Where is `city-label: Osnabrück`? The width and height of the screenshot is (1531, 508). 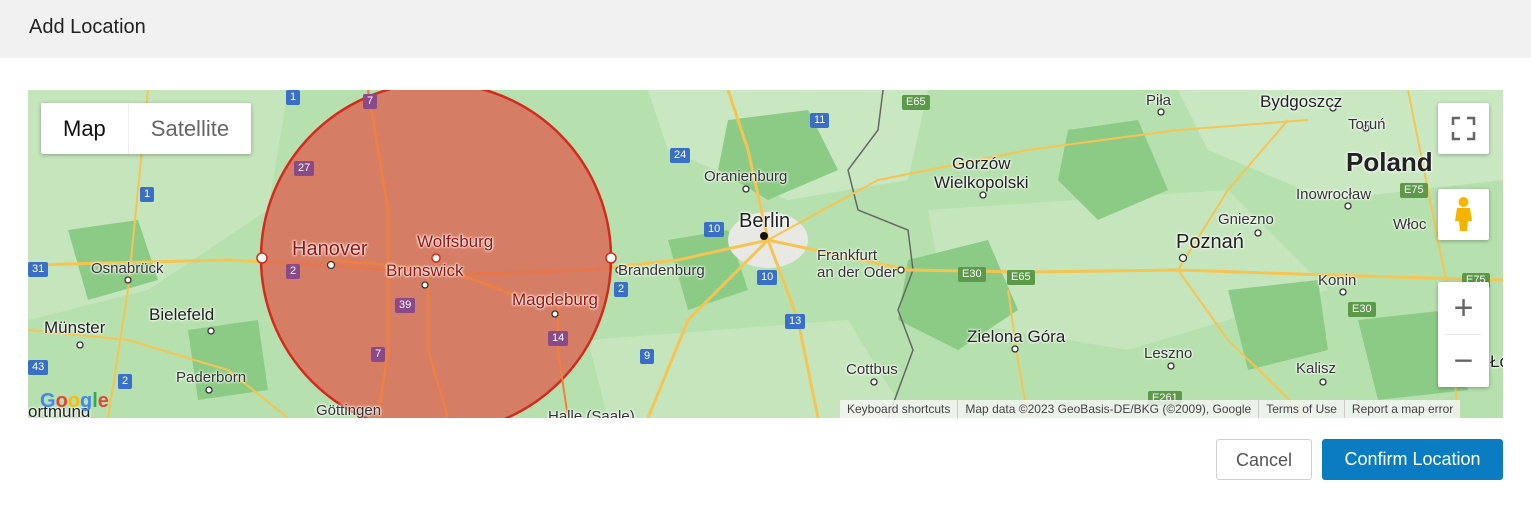
city-label: Osnabrück is located at coordinates (127, 268).